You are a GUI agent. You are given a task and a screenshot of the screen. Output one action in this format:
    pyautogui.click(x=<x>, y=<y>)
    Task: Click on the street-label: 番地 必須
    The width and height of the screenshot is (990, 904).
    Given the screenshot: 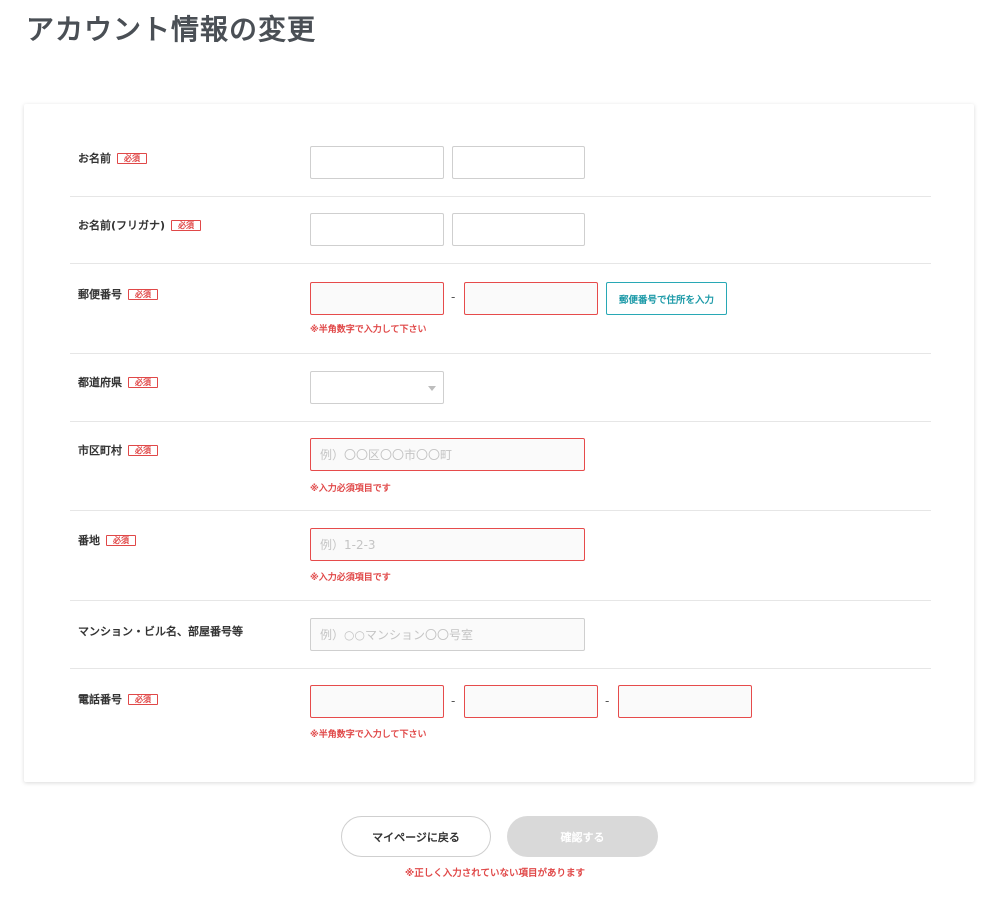 What is the action you would take?
    pyautogui.click(x=107, y=540)
    